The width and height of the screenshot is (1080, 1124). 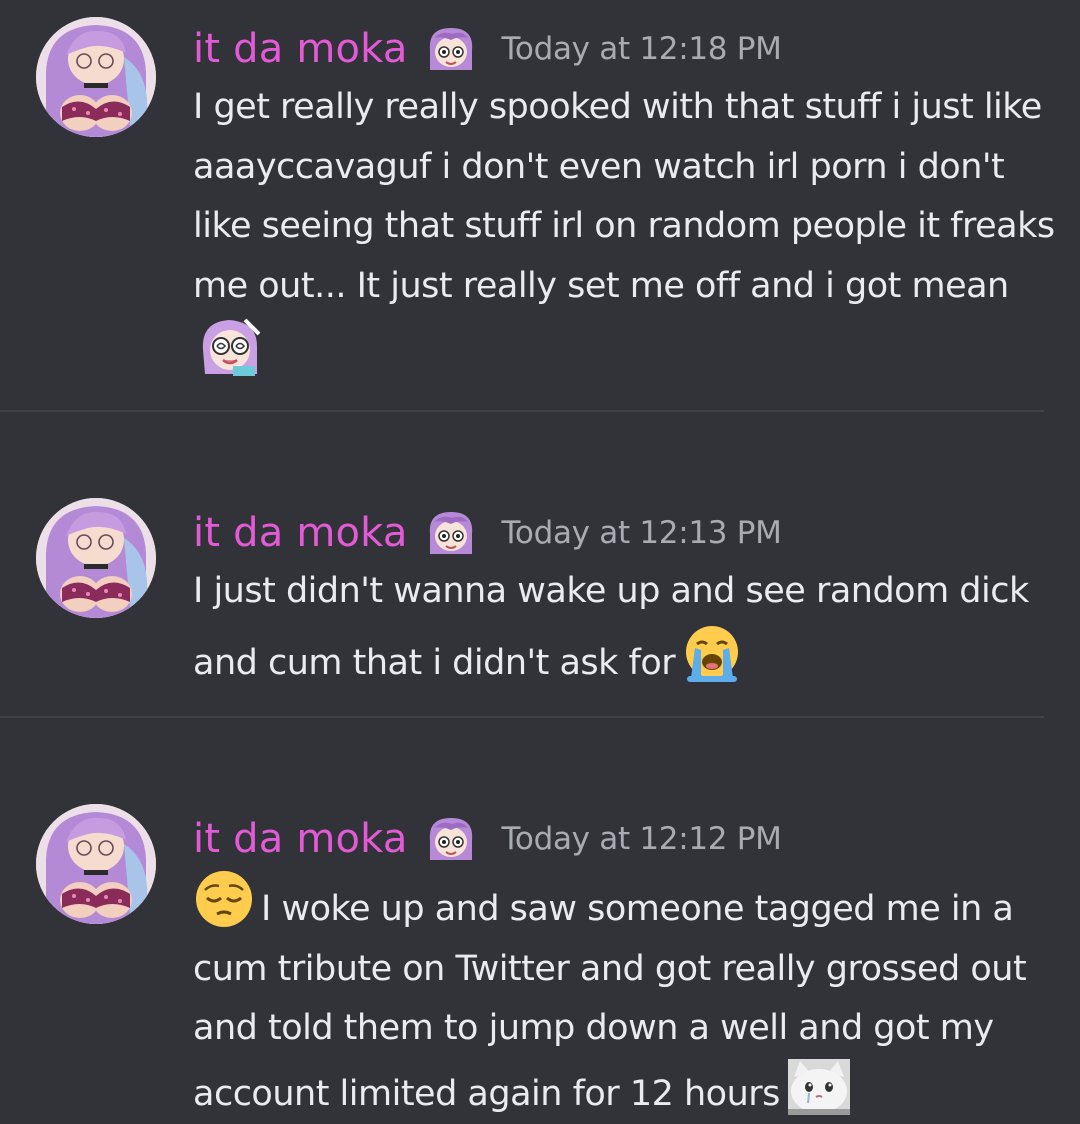 I want to click on moka-dizzy-emote, so click(x=230, y=347).